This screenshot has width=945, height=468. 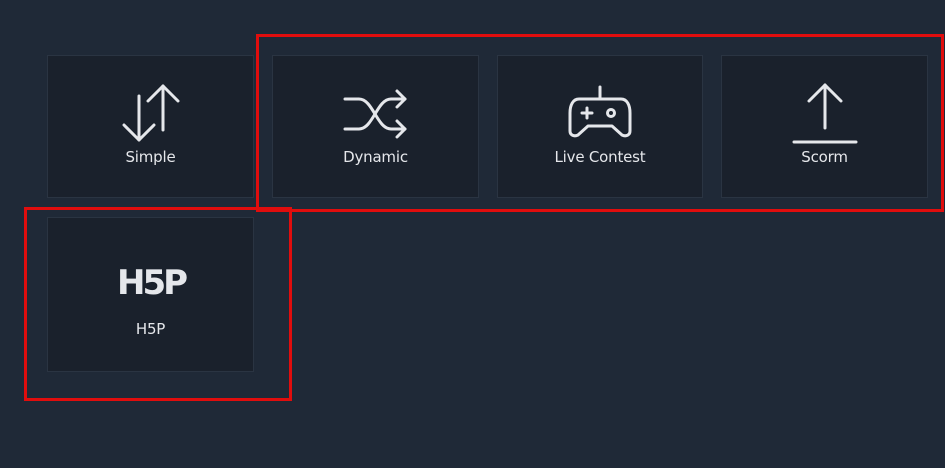 What do you see at coordinates (150, 157) in the screenshot?
I see `card-label: Simple` at bounding box center [150, 157].